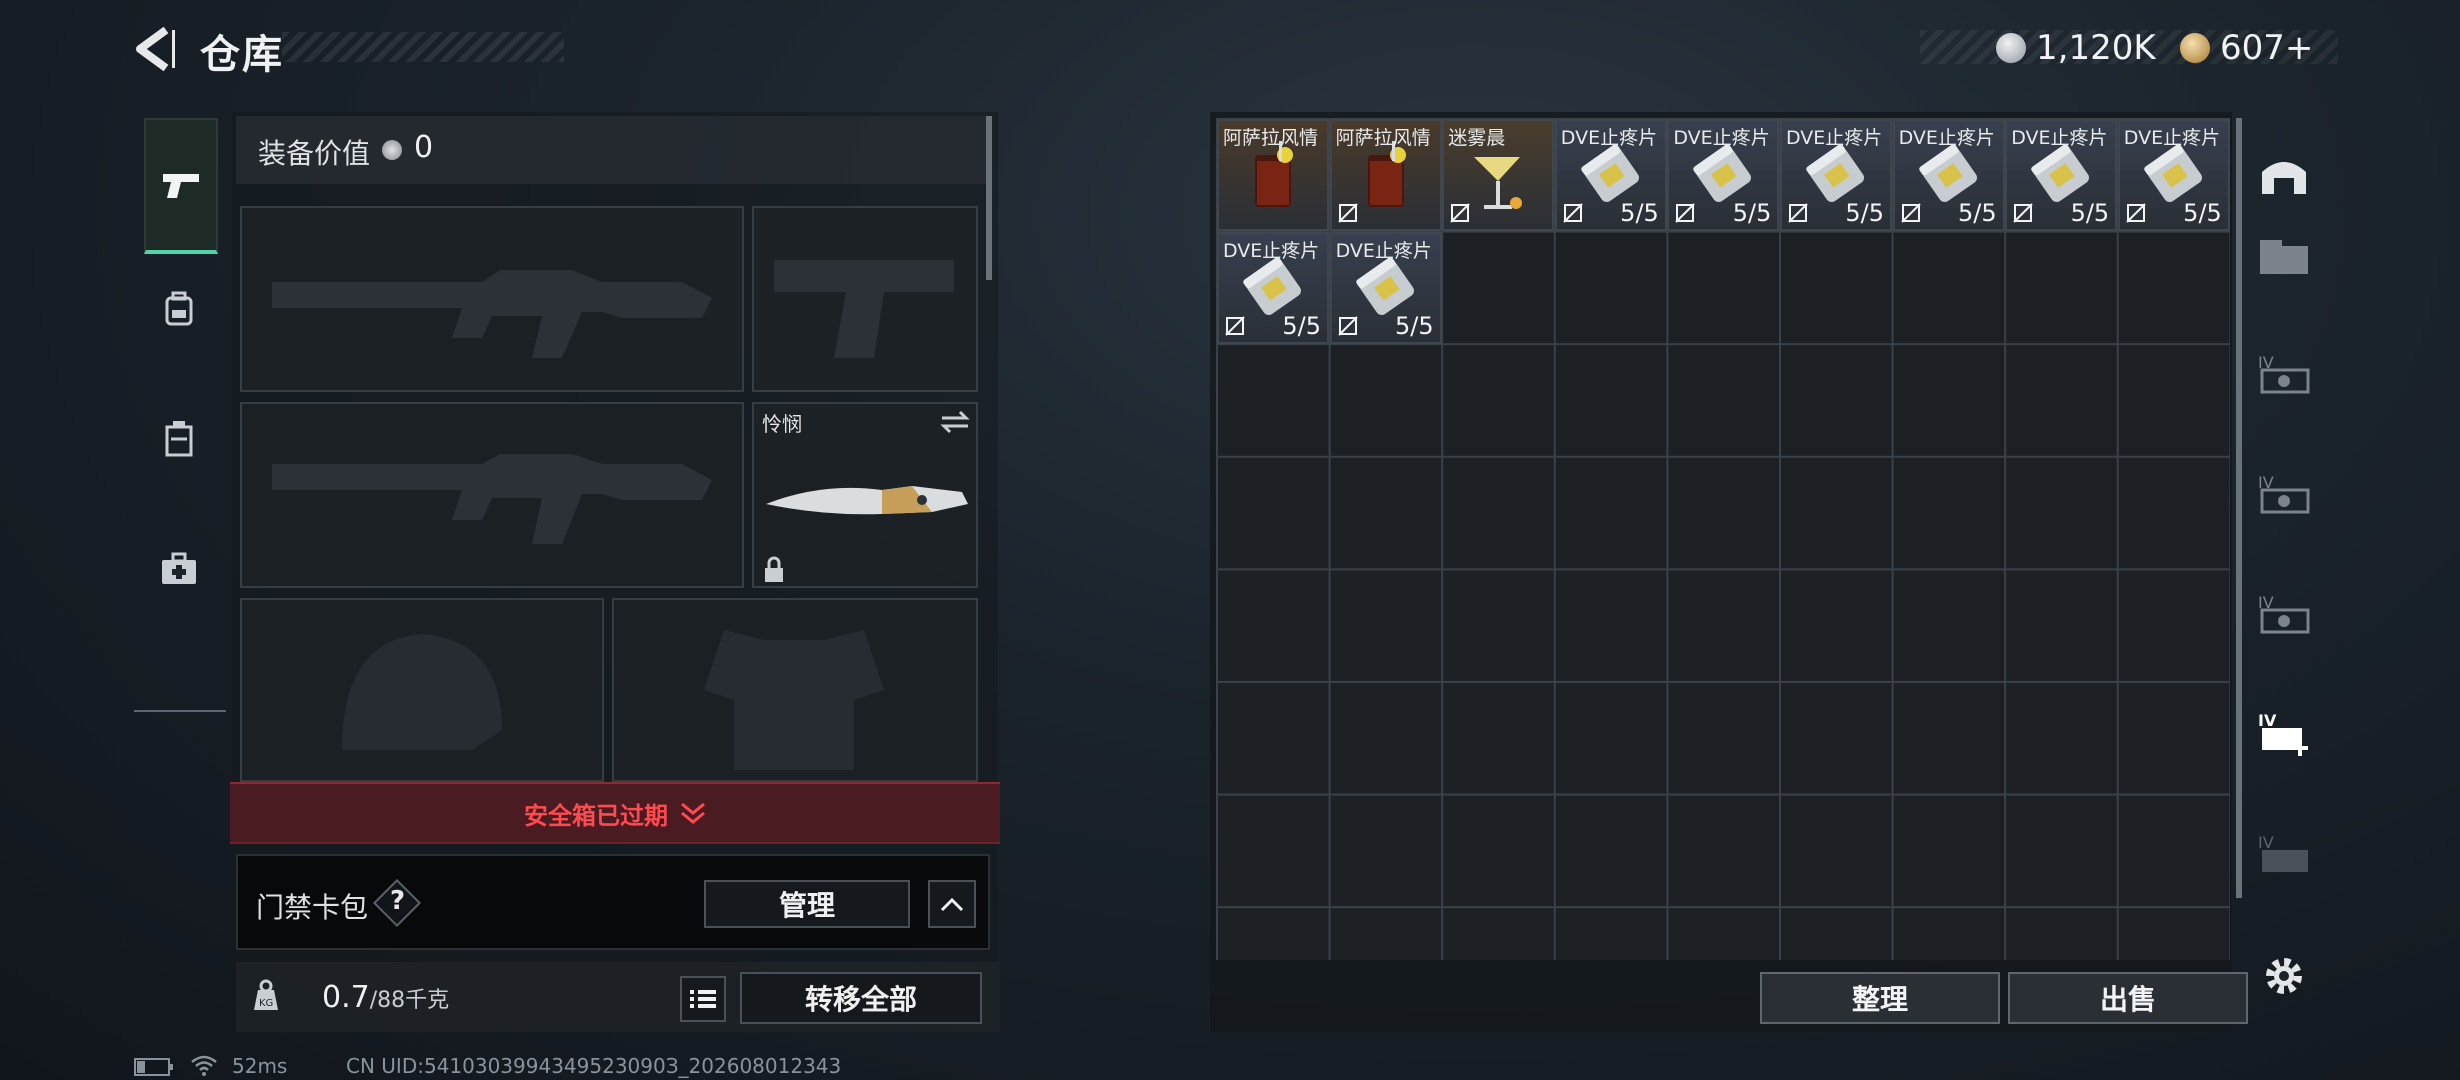 This screenshot has height=1080, width=2460. What do you see at coordinates (955, 422) in the screenshot?
I see `swap-icon` at bounding box center [955, 422].